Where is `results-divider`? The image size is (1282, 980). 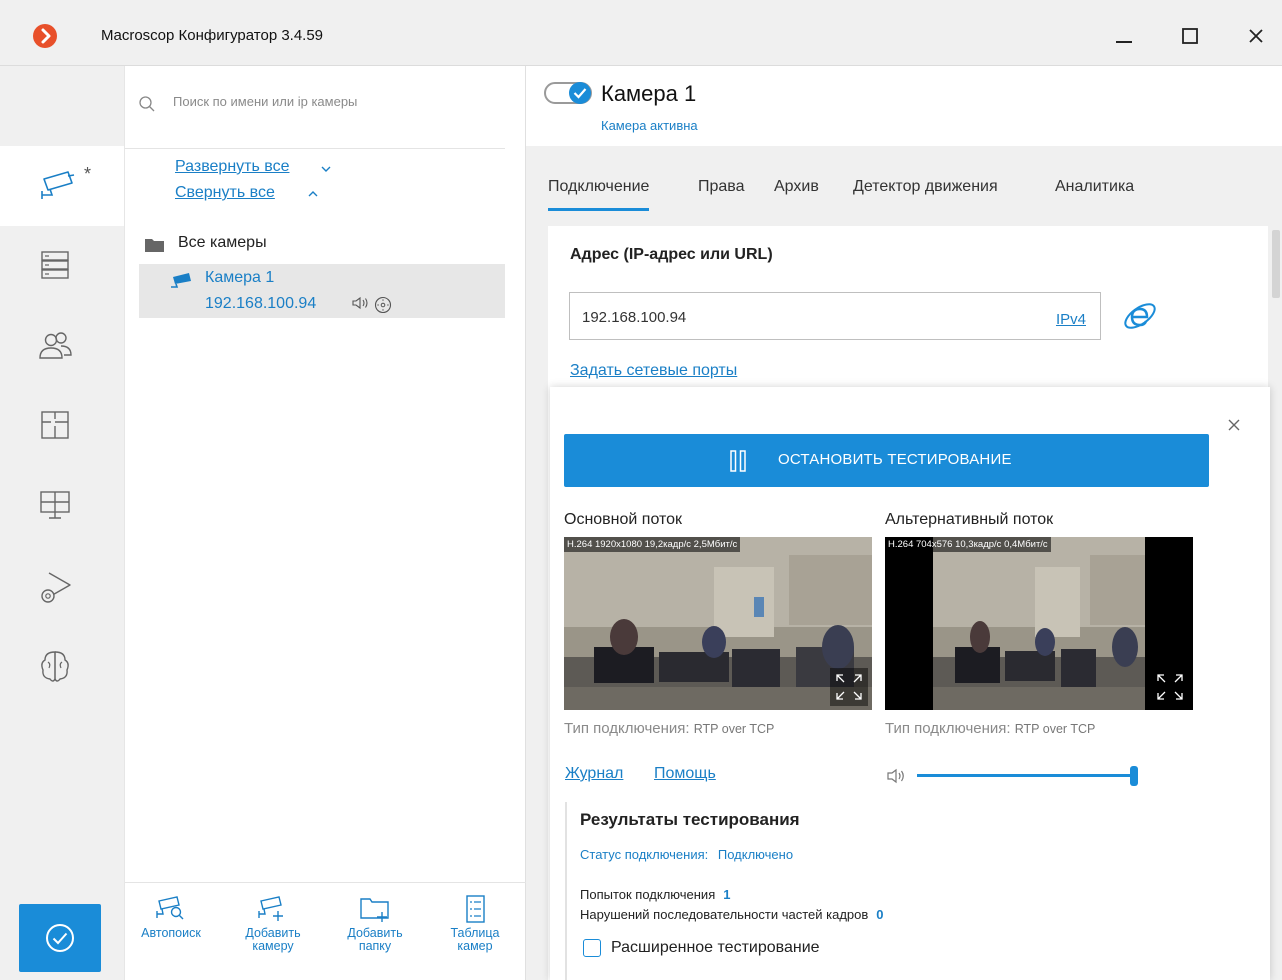 results-divider is located at coordinates (566, 891).